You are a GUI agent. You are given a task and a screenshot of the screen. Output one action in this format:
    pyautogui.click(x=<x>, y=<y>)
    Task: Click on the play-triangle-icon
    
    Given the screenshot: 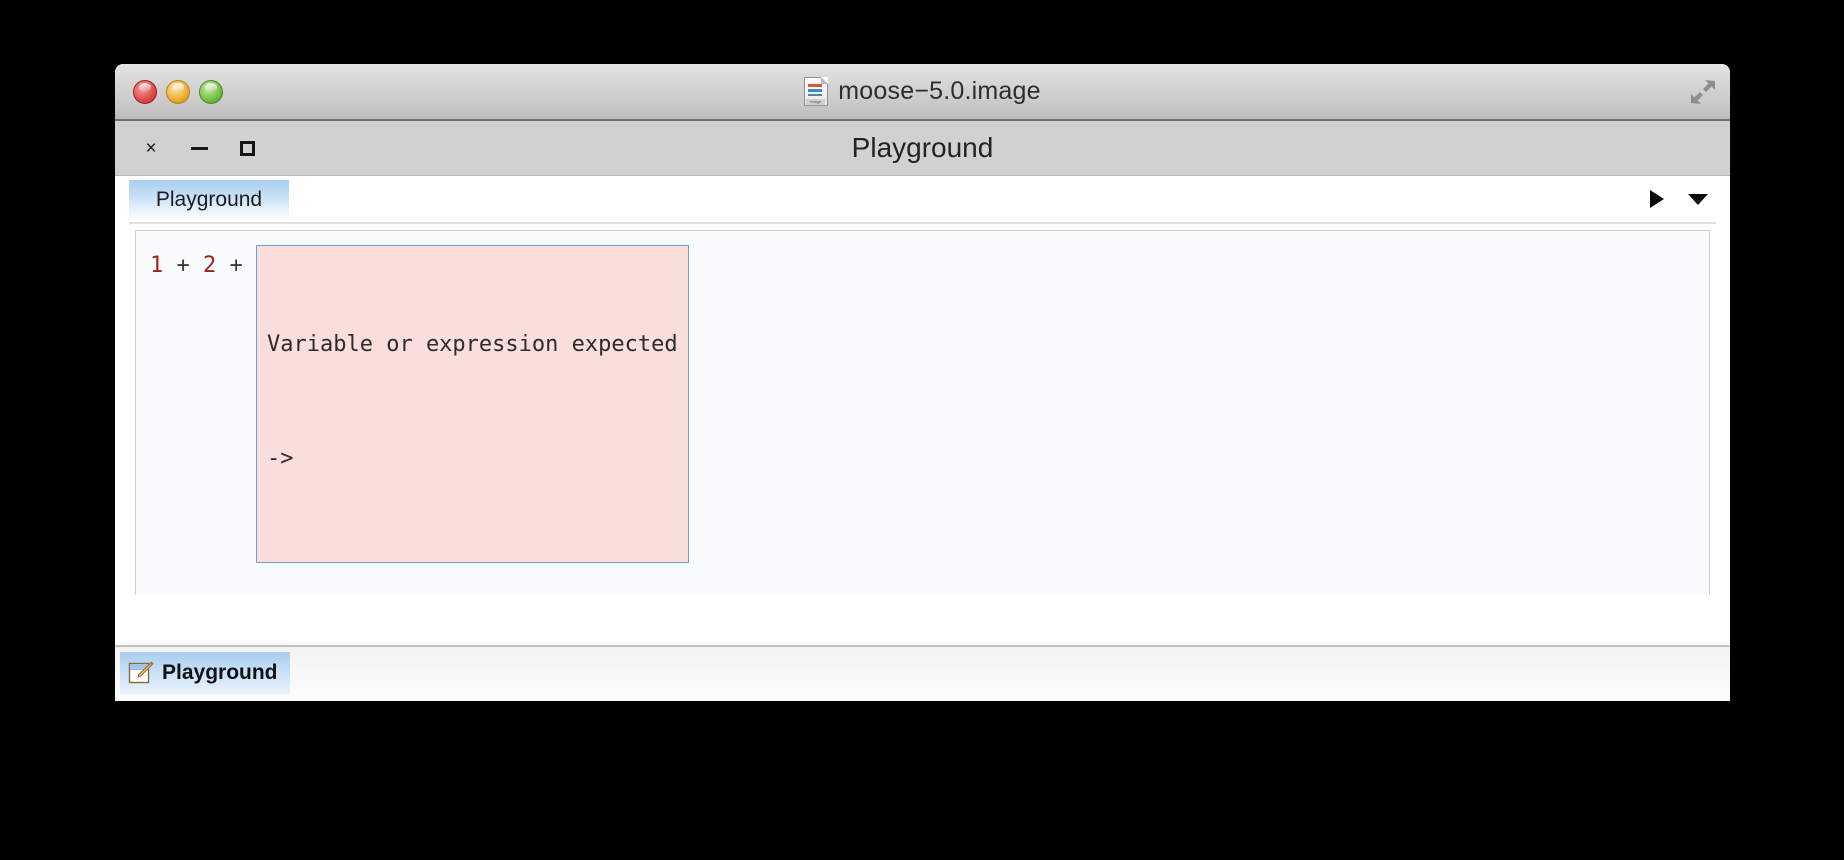 What is the action you would take?
    pyautogui.click(x=1657, y=199)
    